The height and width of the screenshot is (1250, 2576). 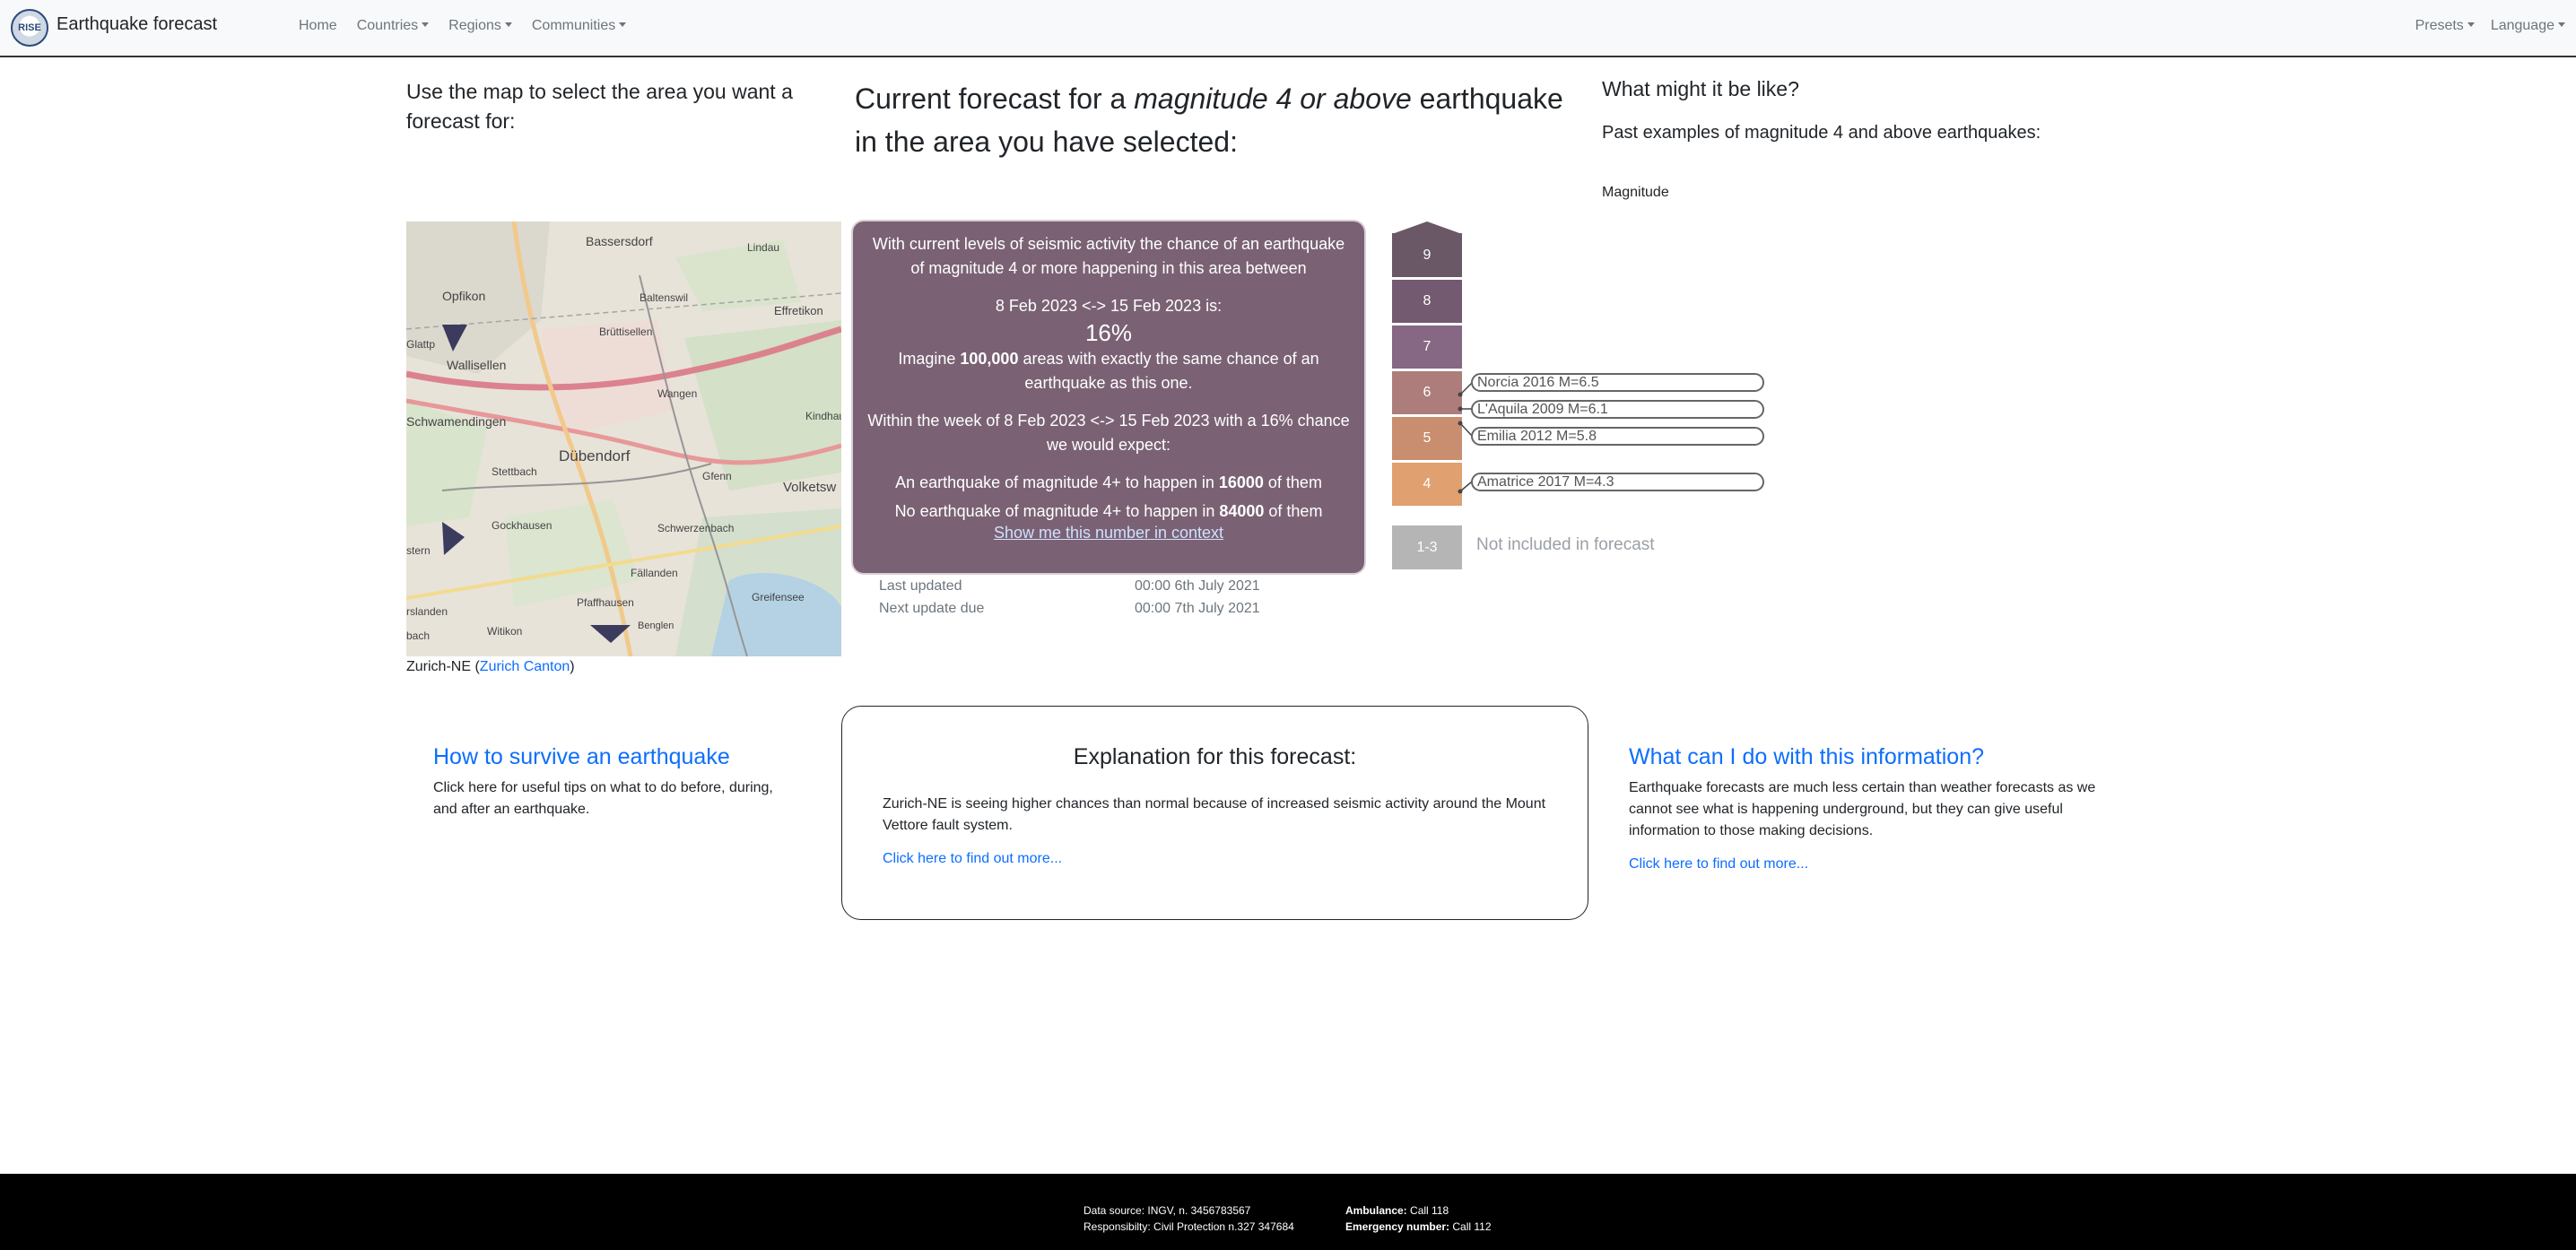 What do you see at coordinates (1197, 586) in the screenshot?
I see `last-updated-value: 00:00 6th July 2021` at bounding box center [1197, 586].